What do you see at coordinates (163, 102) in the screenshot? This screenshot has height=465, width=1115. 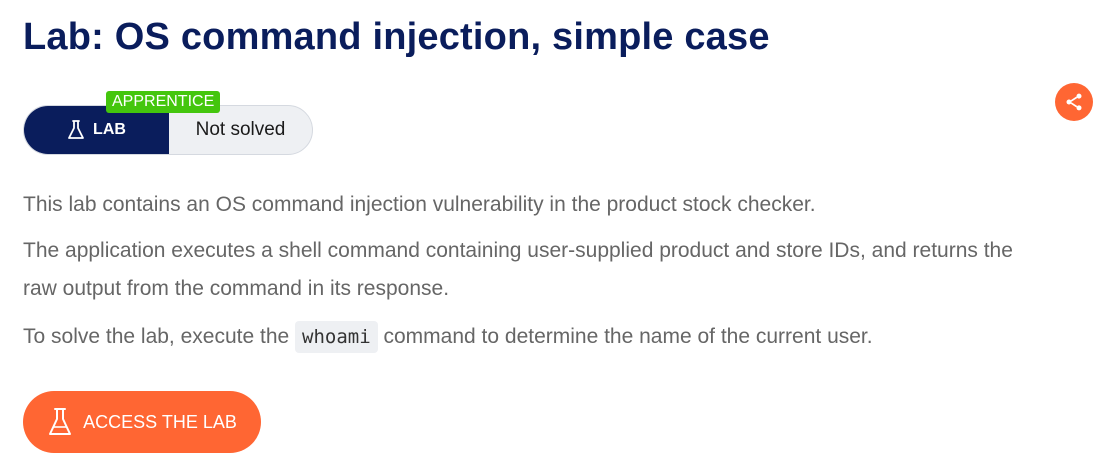 I see `level-tag: APPRENTICE` at bounding box center [163, 102].